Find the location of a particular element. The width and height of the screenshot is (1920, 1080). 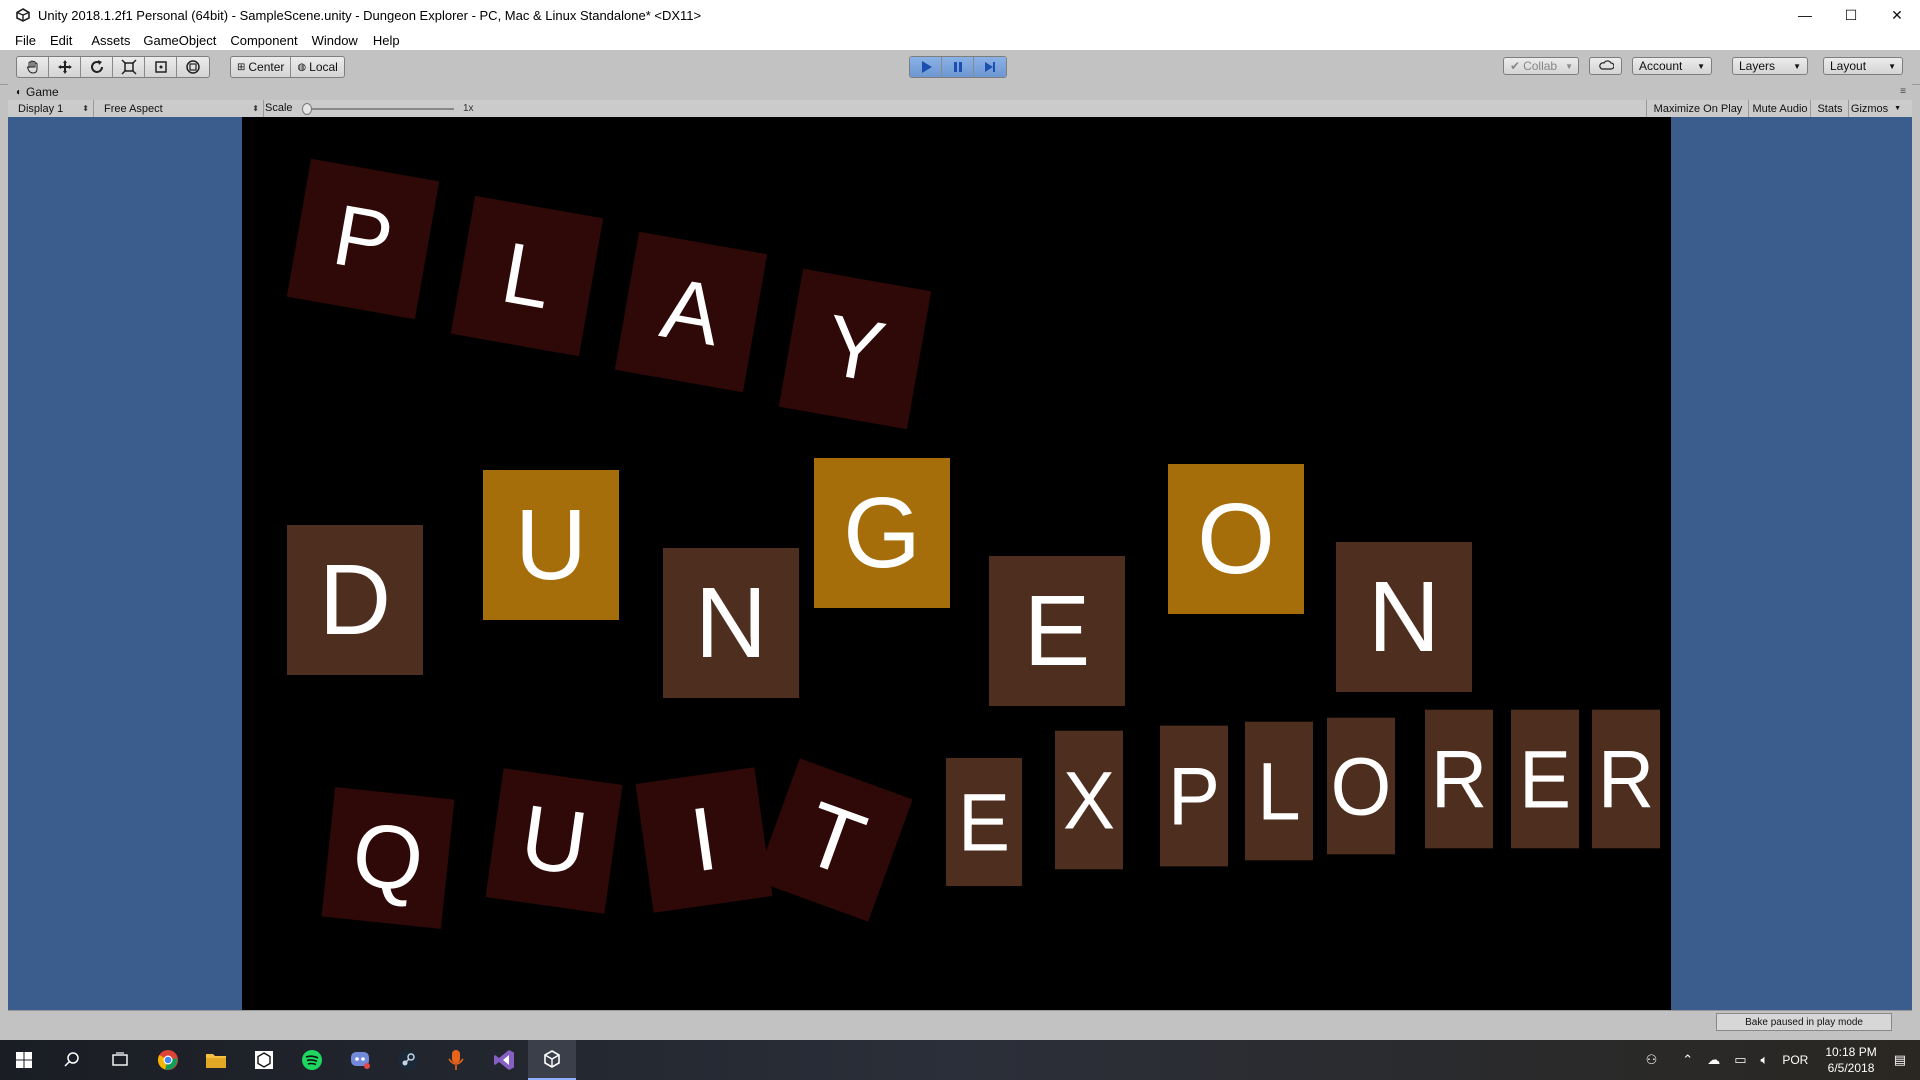

bake-status-badge: Bake paused in play mode is located at coordinates (1804, 1022).